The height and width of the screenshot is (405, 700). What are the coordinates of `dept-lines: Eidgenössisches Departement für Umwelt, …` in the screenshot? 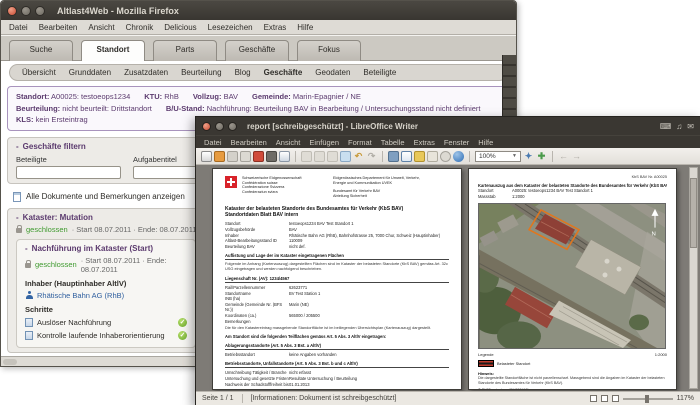 It's located at (376, 180).